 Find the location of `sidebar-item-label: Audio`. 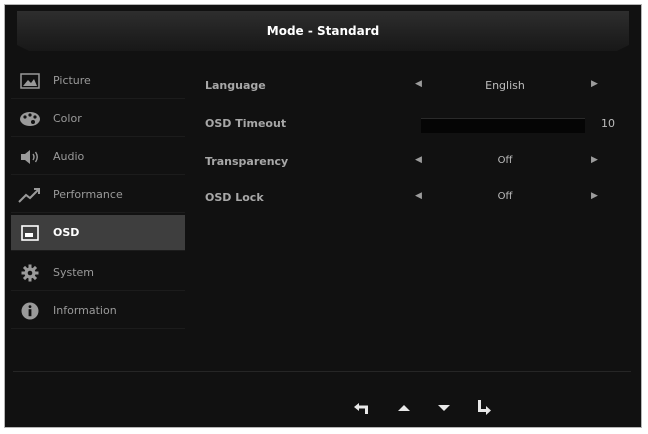

sidebar-item-label: Audio is located at coordinates (69, 156).